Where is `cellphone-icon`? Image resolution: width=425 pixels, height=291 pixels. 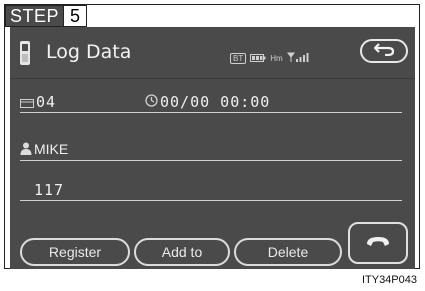
cellphone-icon is located at coordinates (25, 55).